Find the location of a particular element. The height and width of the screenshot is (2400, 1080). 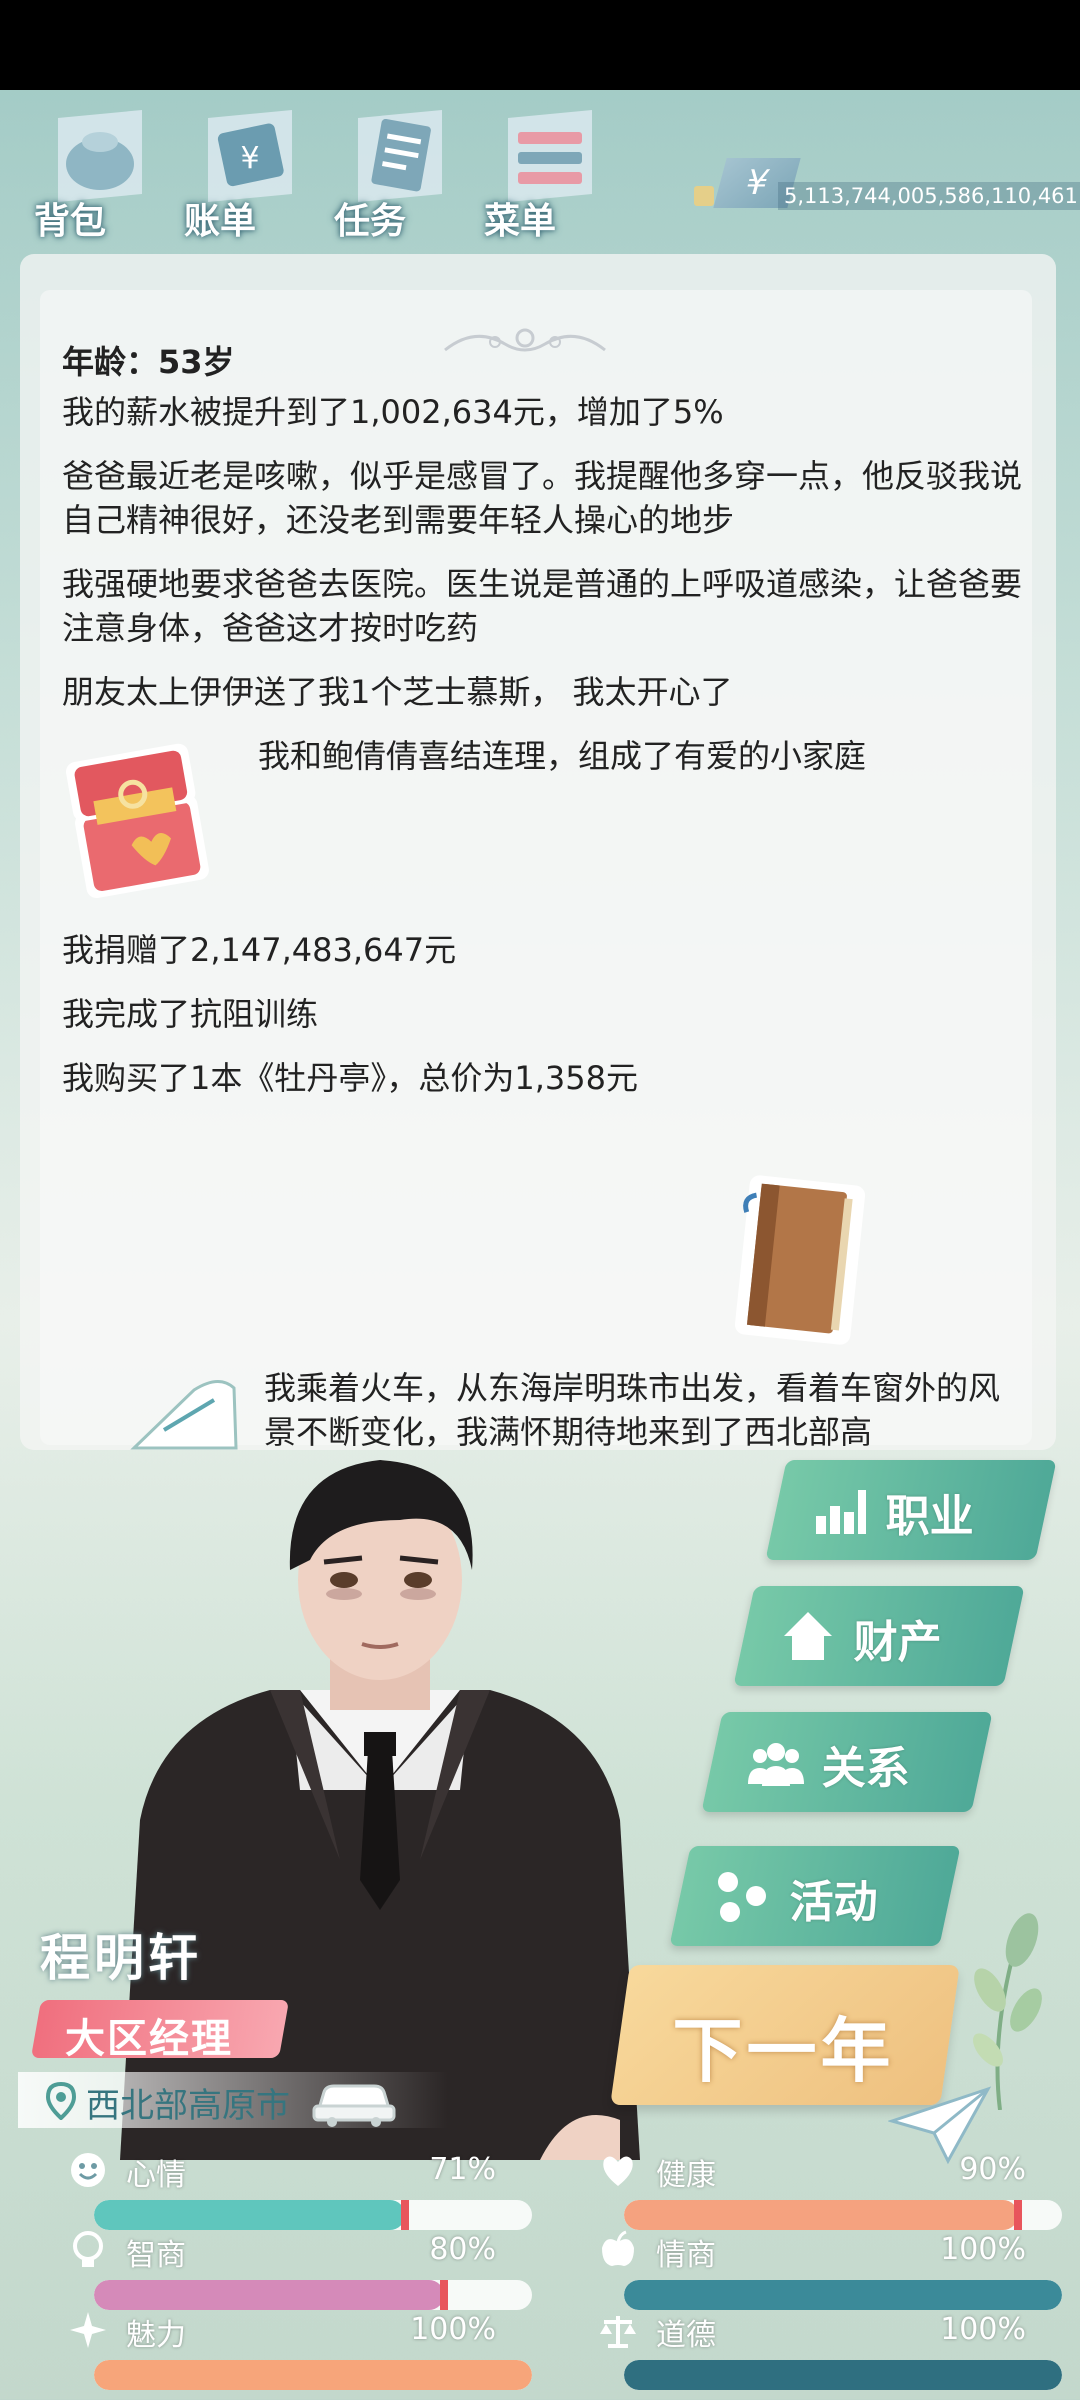

location-pin-icon is located at coordinates (61, 2101).